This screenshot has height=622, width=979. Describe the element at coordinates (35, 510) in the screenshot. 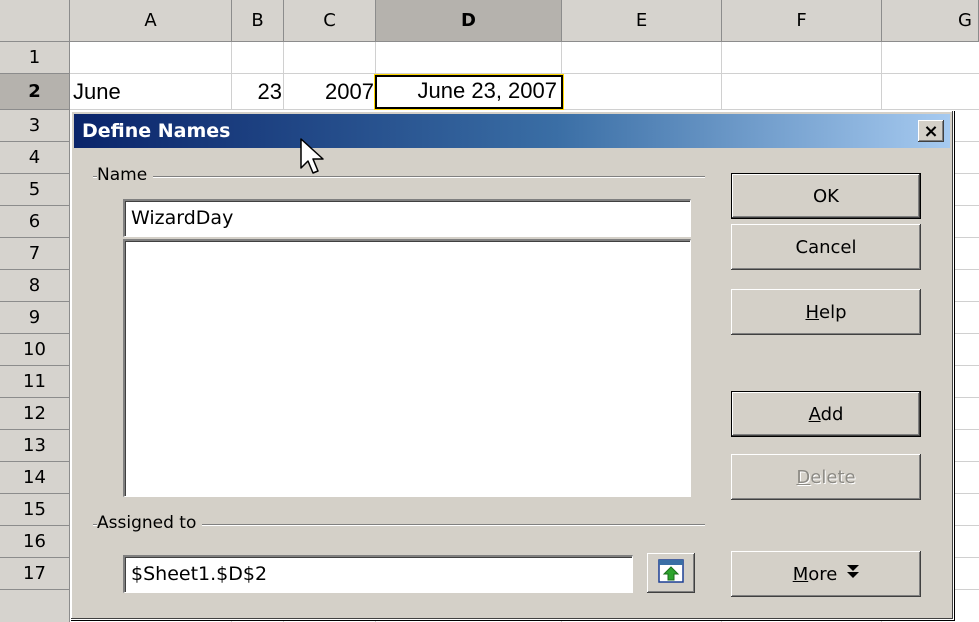

I see `row-header-15: 15` at that location.